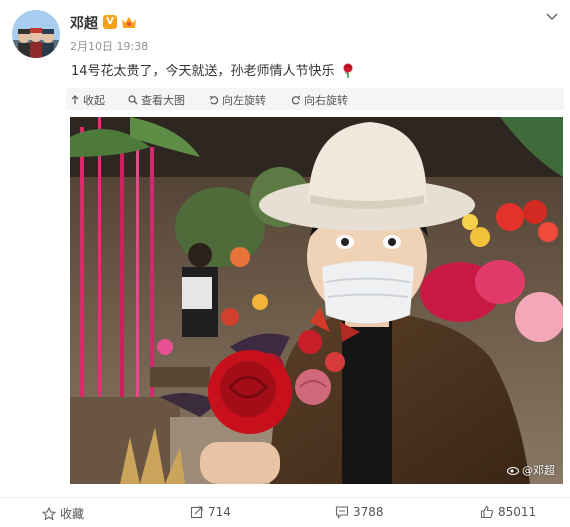 This screenshot has width=570, height=527. Describe the element at coordinates (244, 100) in the screenshot. I see `rotate-left-label: 向左旋转` at that location.